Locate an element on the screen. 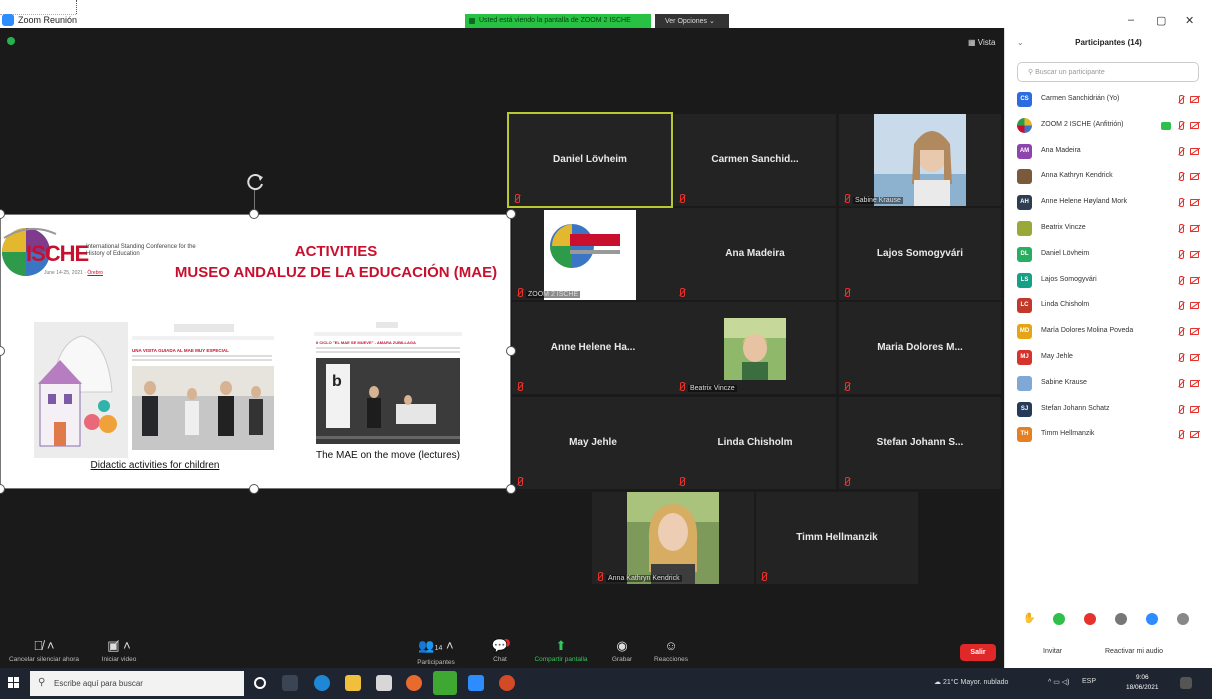 Image resolution: width=1212 pixels, height=699 pixels. participant-row: DL Daniel Lövheim is located at coordinates (1108, 256).